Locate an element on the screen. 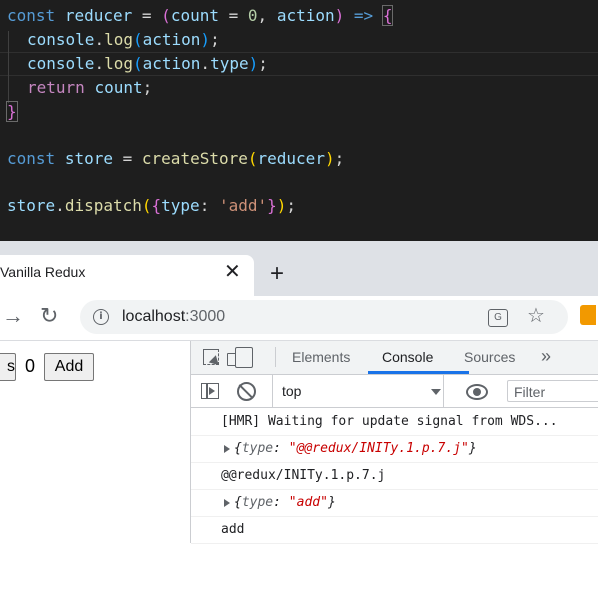  console-message: @@redux/INITy.1.p.7.j is located at coordinates (394, 476).